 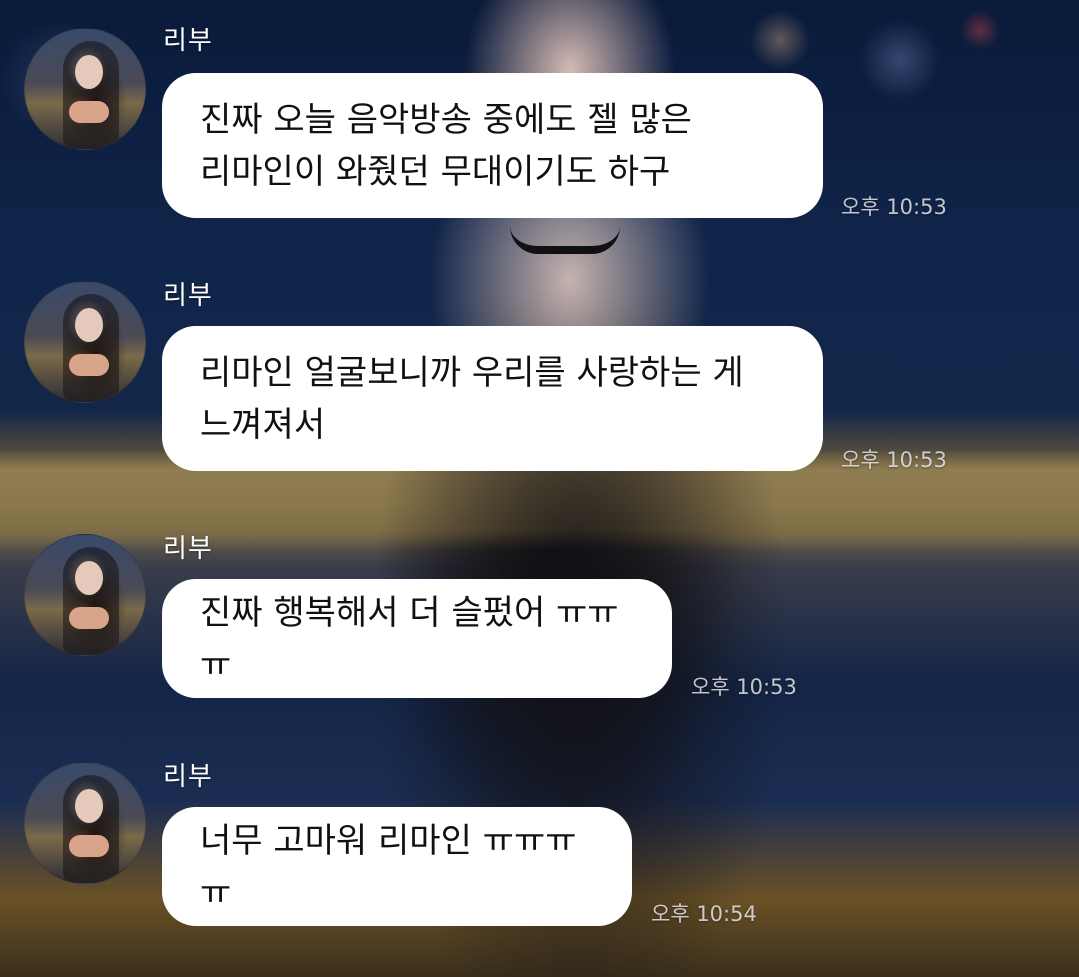 I want to click on message-text: 진짜 행복해서 더 슬펐어 ㅠㅠㅠ, so click(x=409, y=638).